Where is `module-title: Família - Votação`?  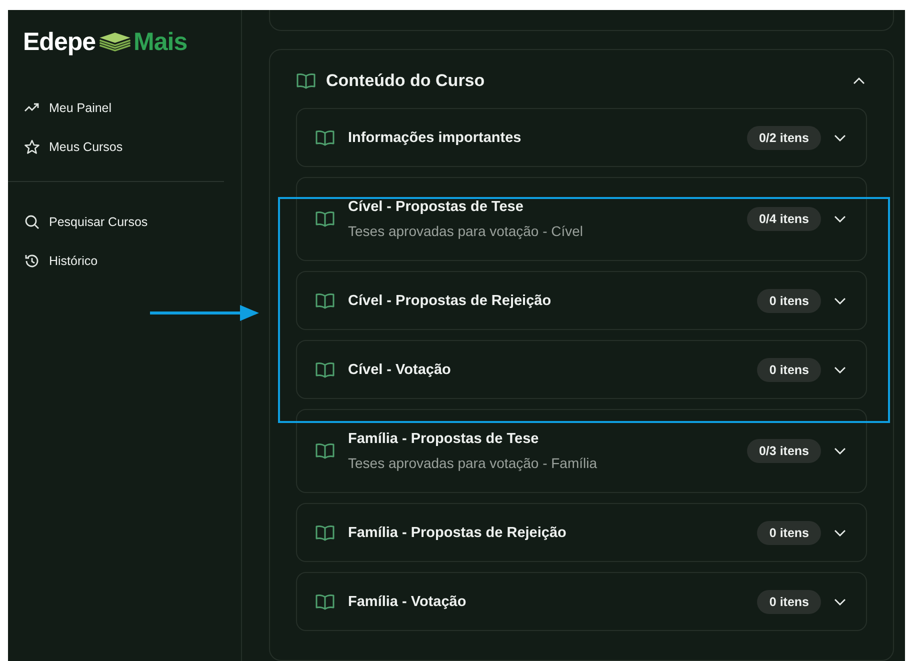 module-title: Família - Votação is located at coordinates (408, 602).